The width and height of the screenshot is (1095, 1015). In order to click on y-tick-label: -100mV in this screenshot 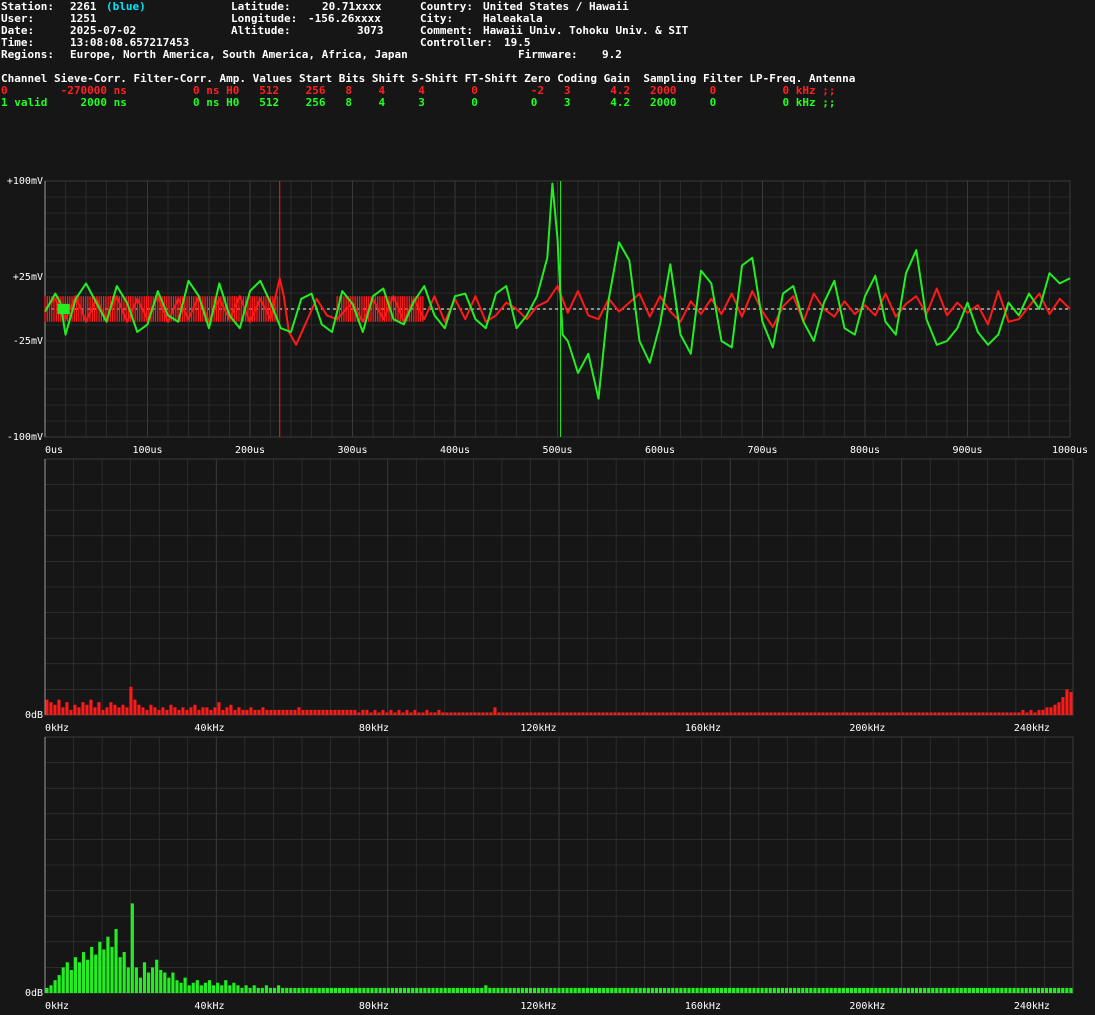, I will do `click(25, 437)`.